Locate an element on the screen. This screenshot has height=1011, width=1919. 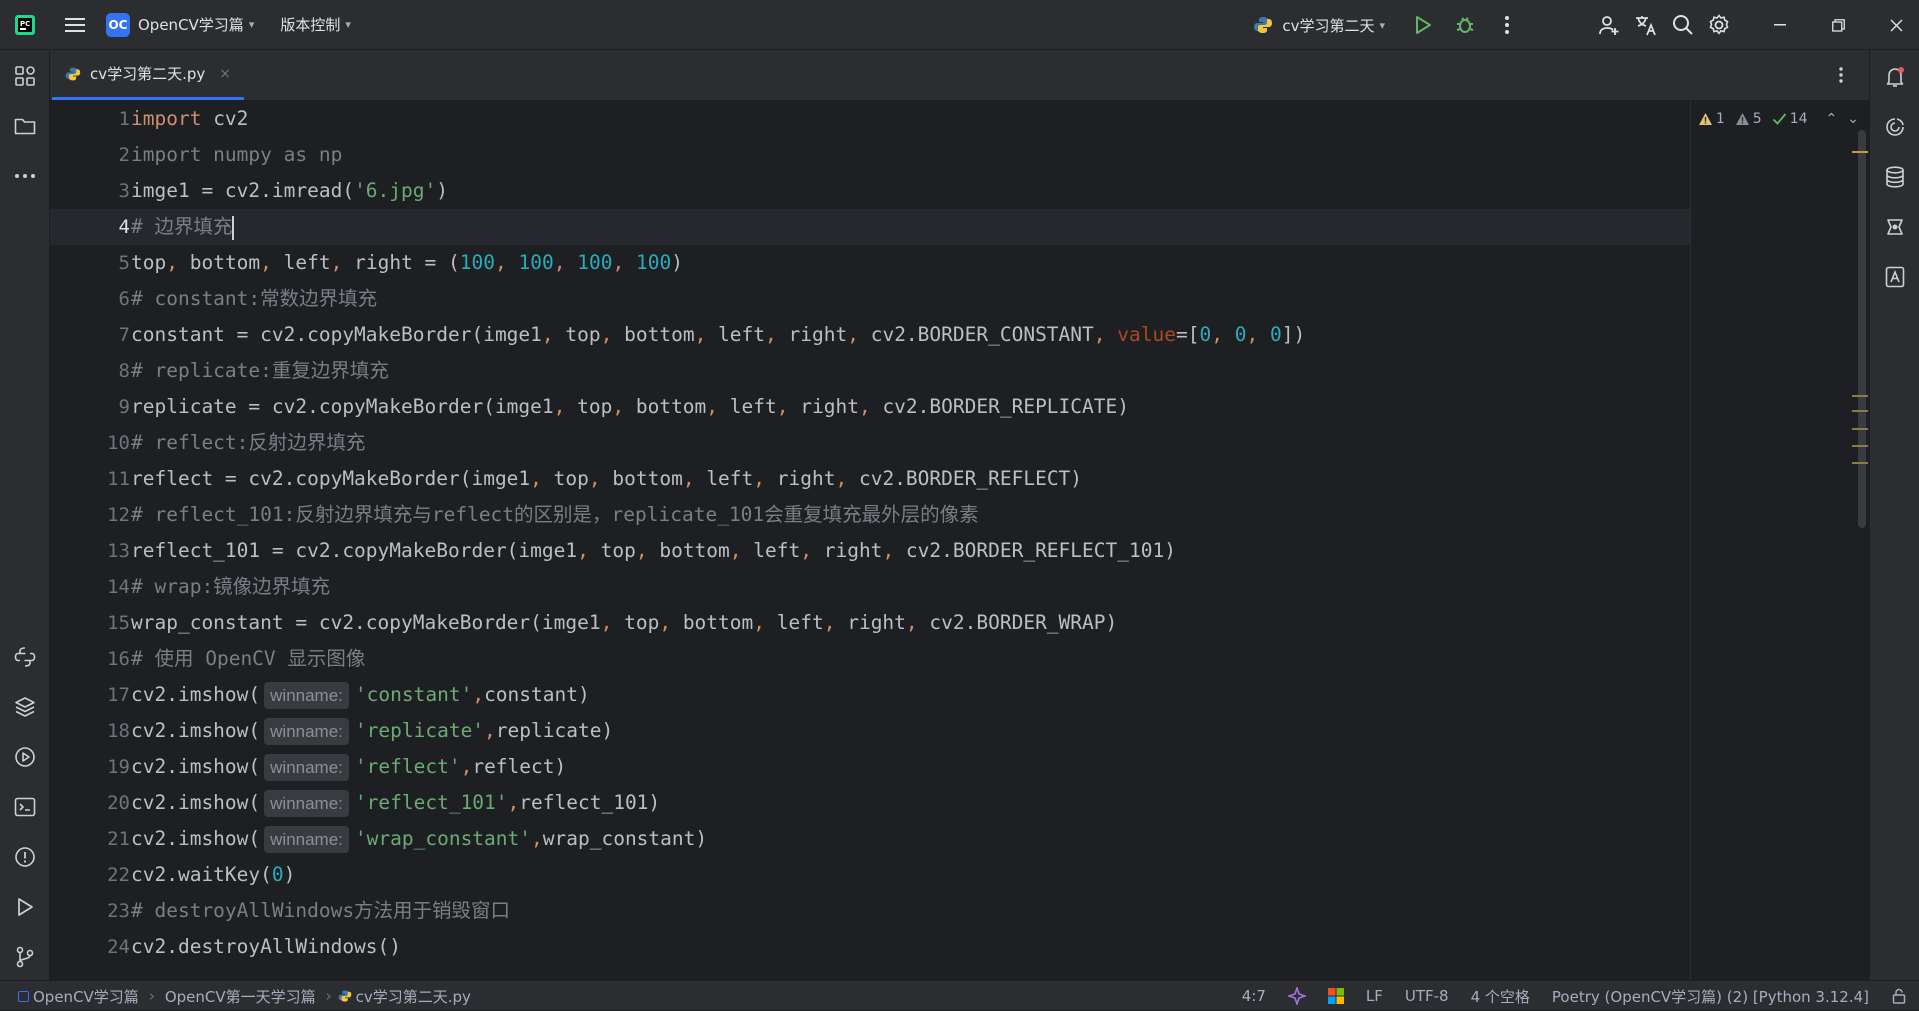
tab-options-icon is located at coordinates (1841, 75).